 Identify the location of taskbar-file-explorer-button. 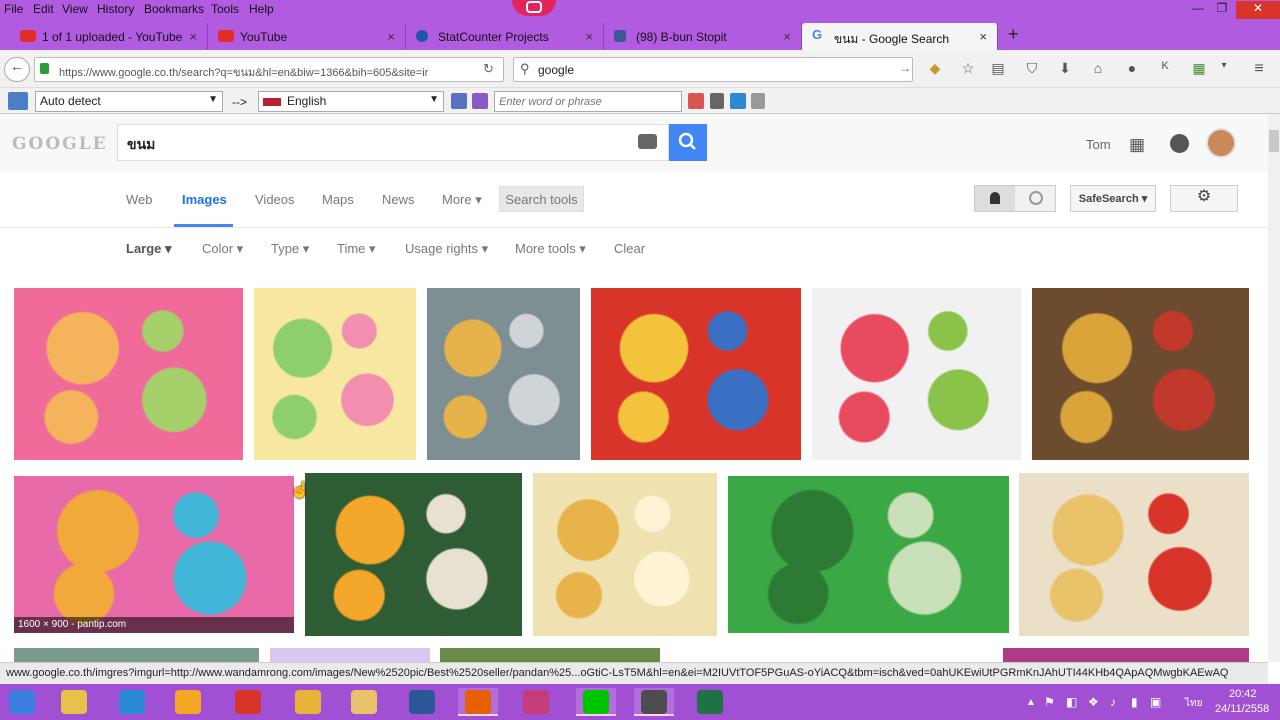
(74, 702).